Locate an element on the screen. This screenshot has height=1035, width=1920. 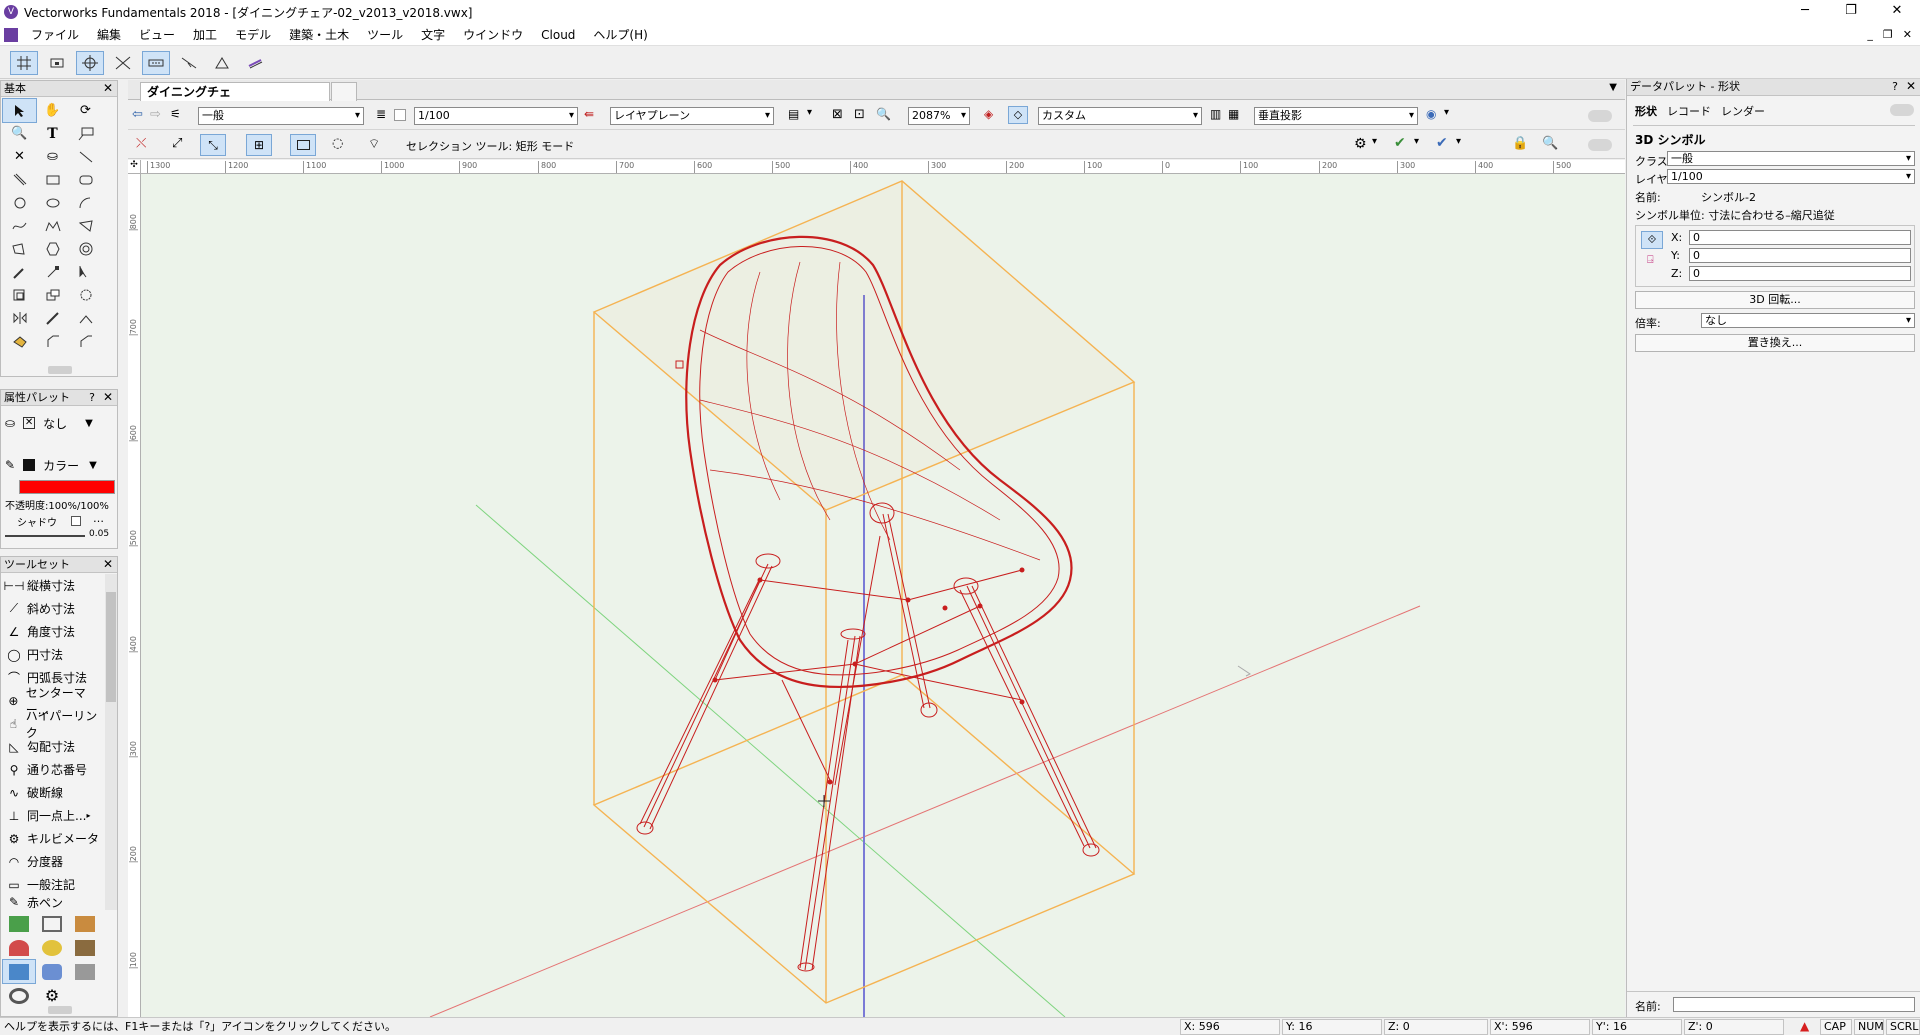
snap-grid-button is located at coordinates (24, 63).